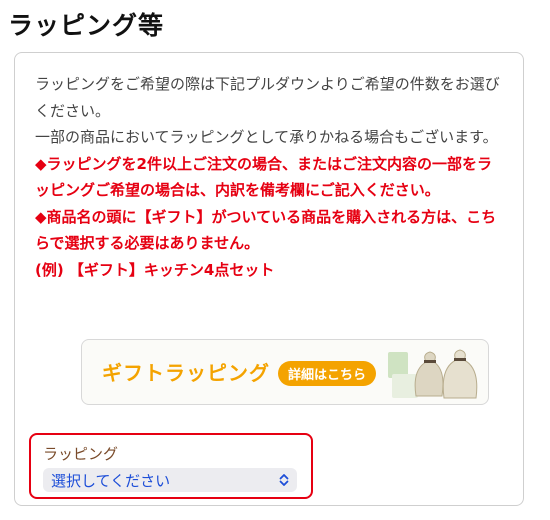  I want to click on wrapping-select-label: ラッピング, so click(81, 454).